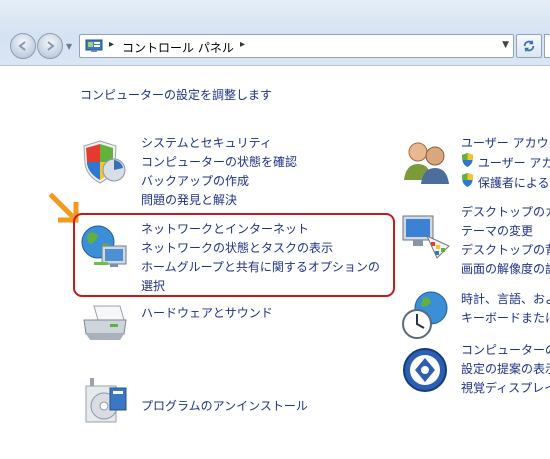  Describe the element at coordinates (176, 95) in the screenshot. I see `page-heading: コンピューターの設定を調整します` at that location.